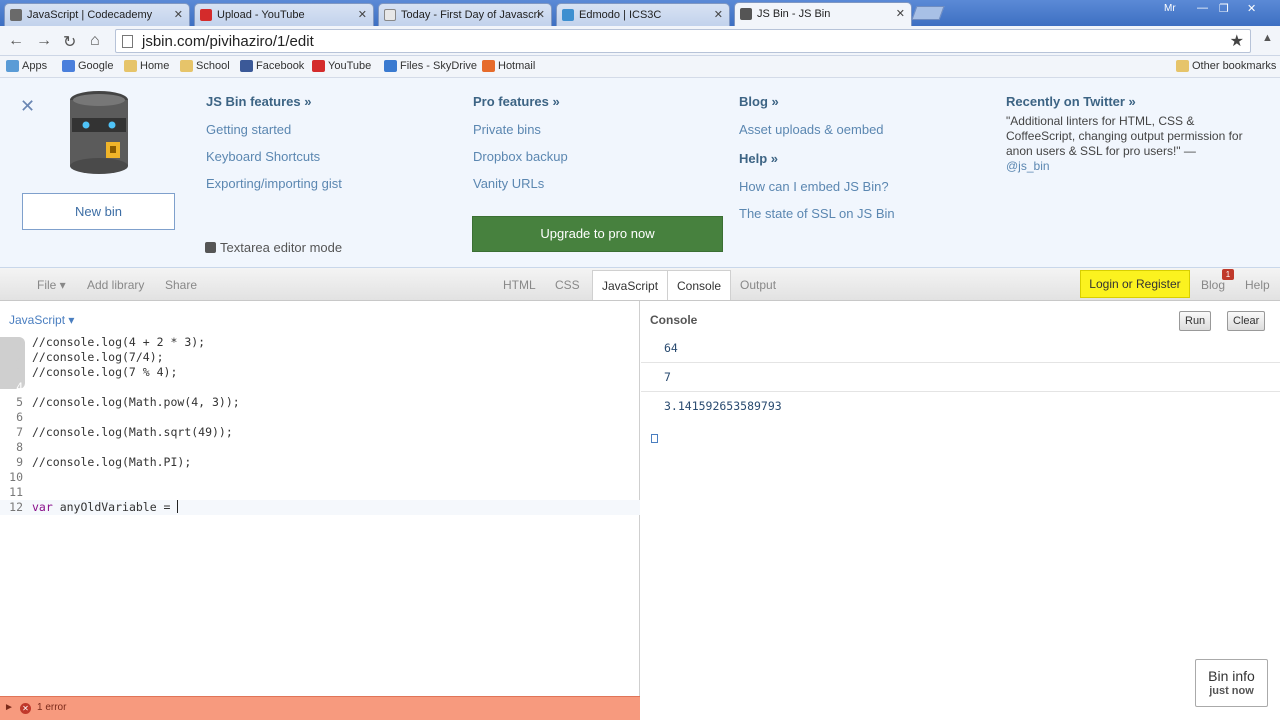  I want to click on code-line: 5 //console.log(Math.pow(4, 3));, so click(320, 402).